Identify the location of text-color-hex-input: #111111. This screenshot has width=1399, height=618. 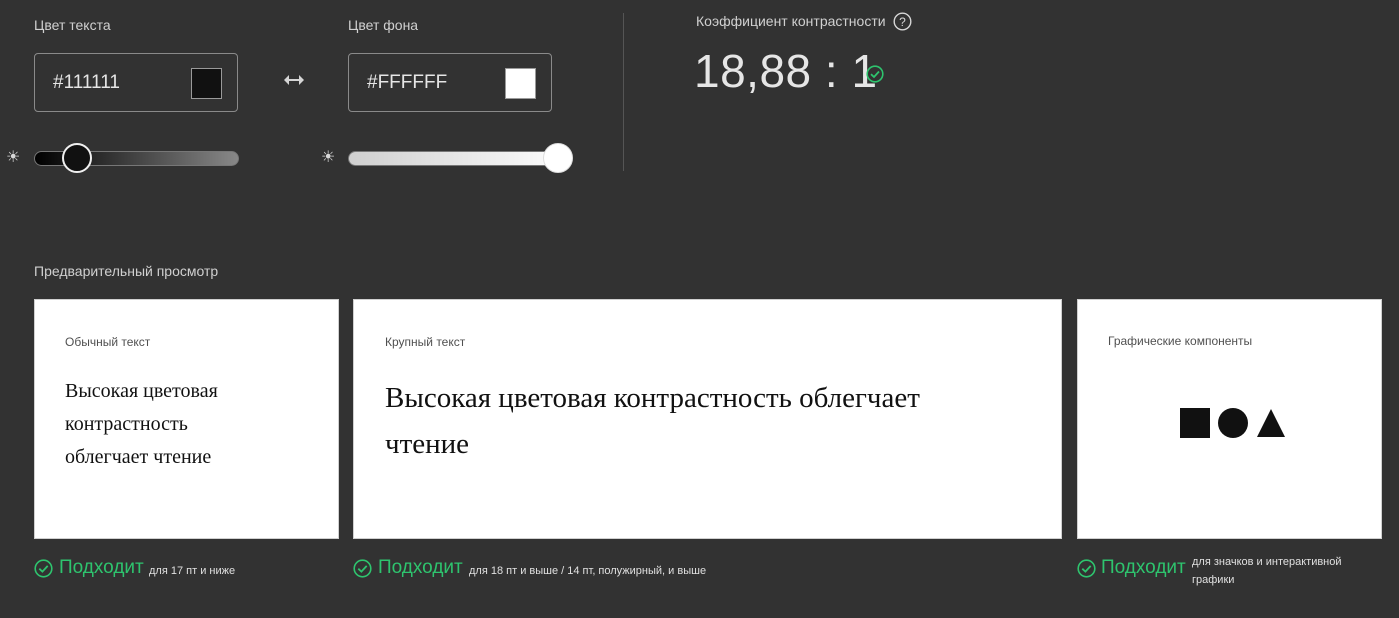
(86, 83).